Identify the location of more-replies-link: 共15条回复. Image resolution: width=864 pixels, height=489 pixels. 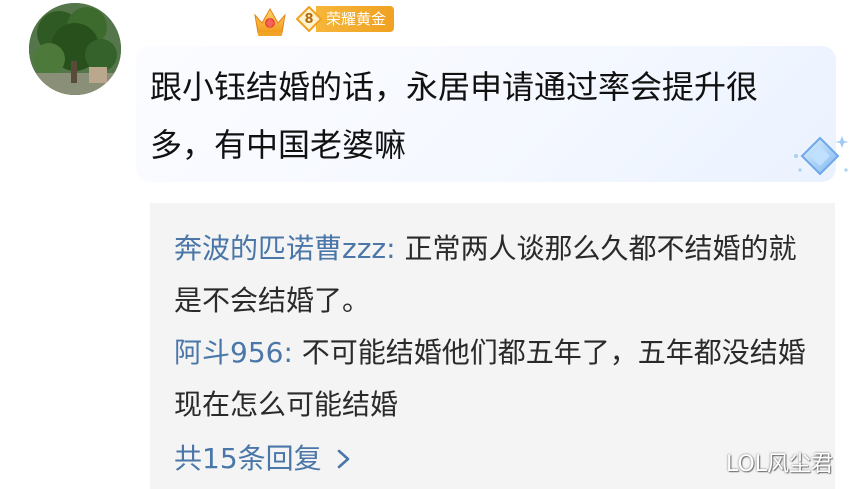
(263, 459).